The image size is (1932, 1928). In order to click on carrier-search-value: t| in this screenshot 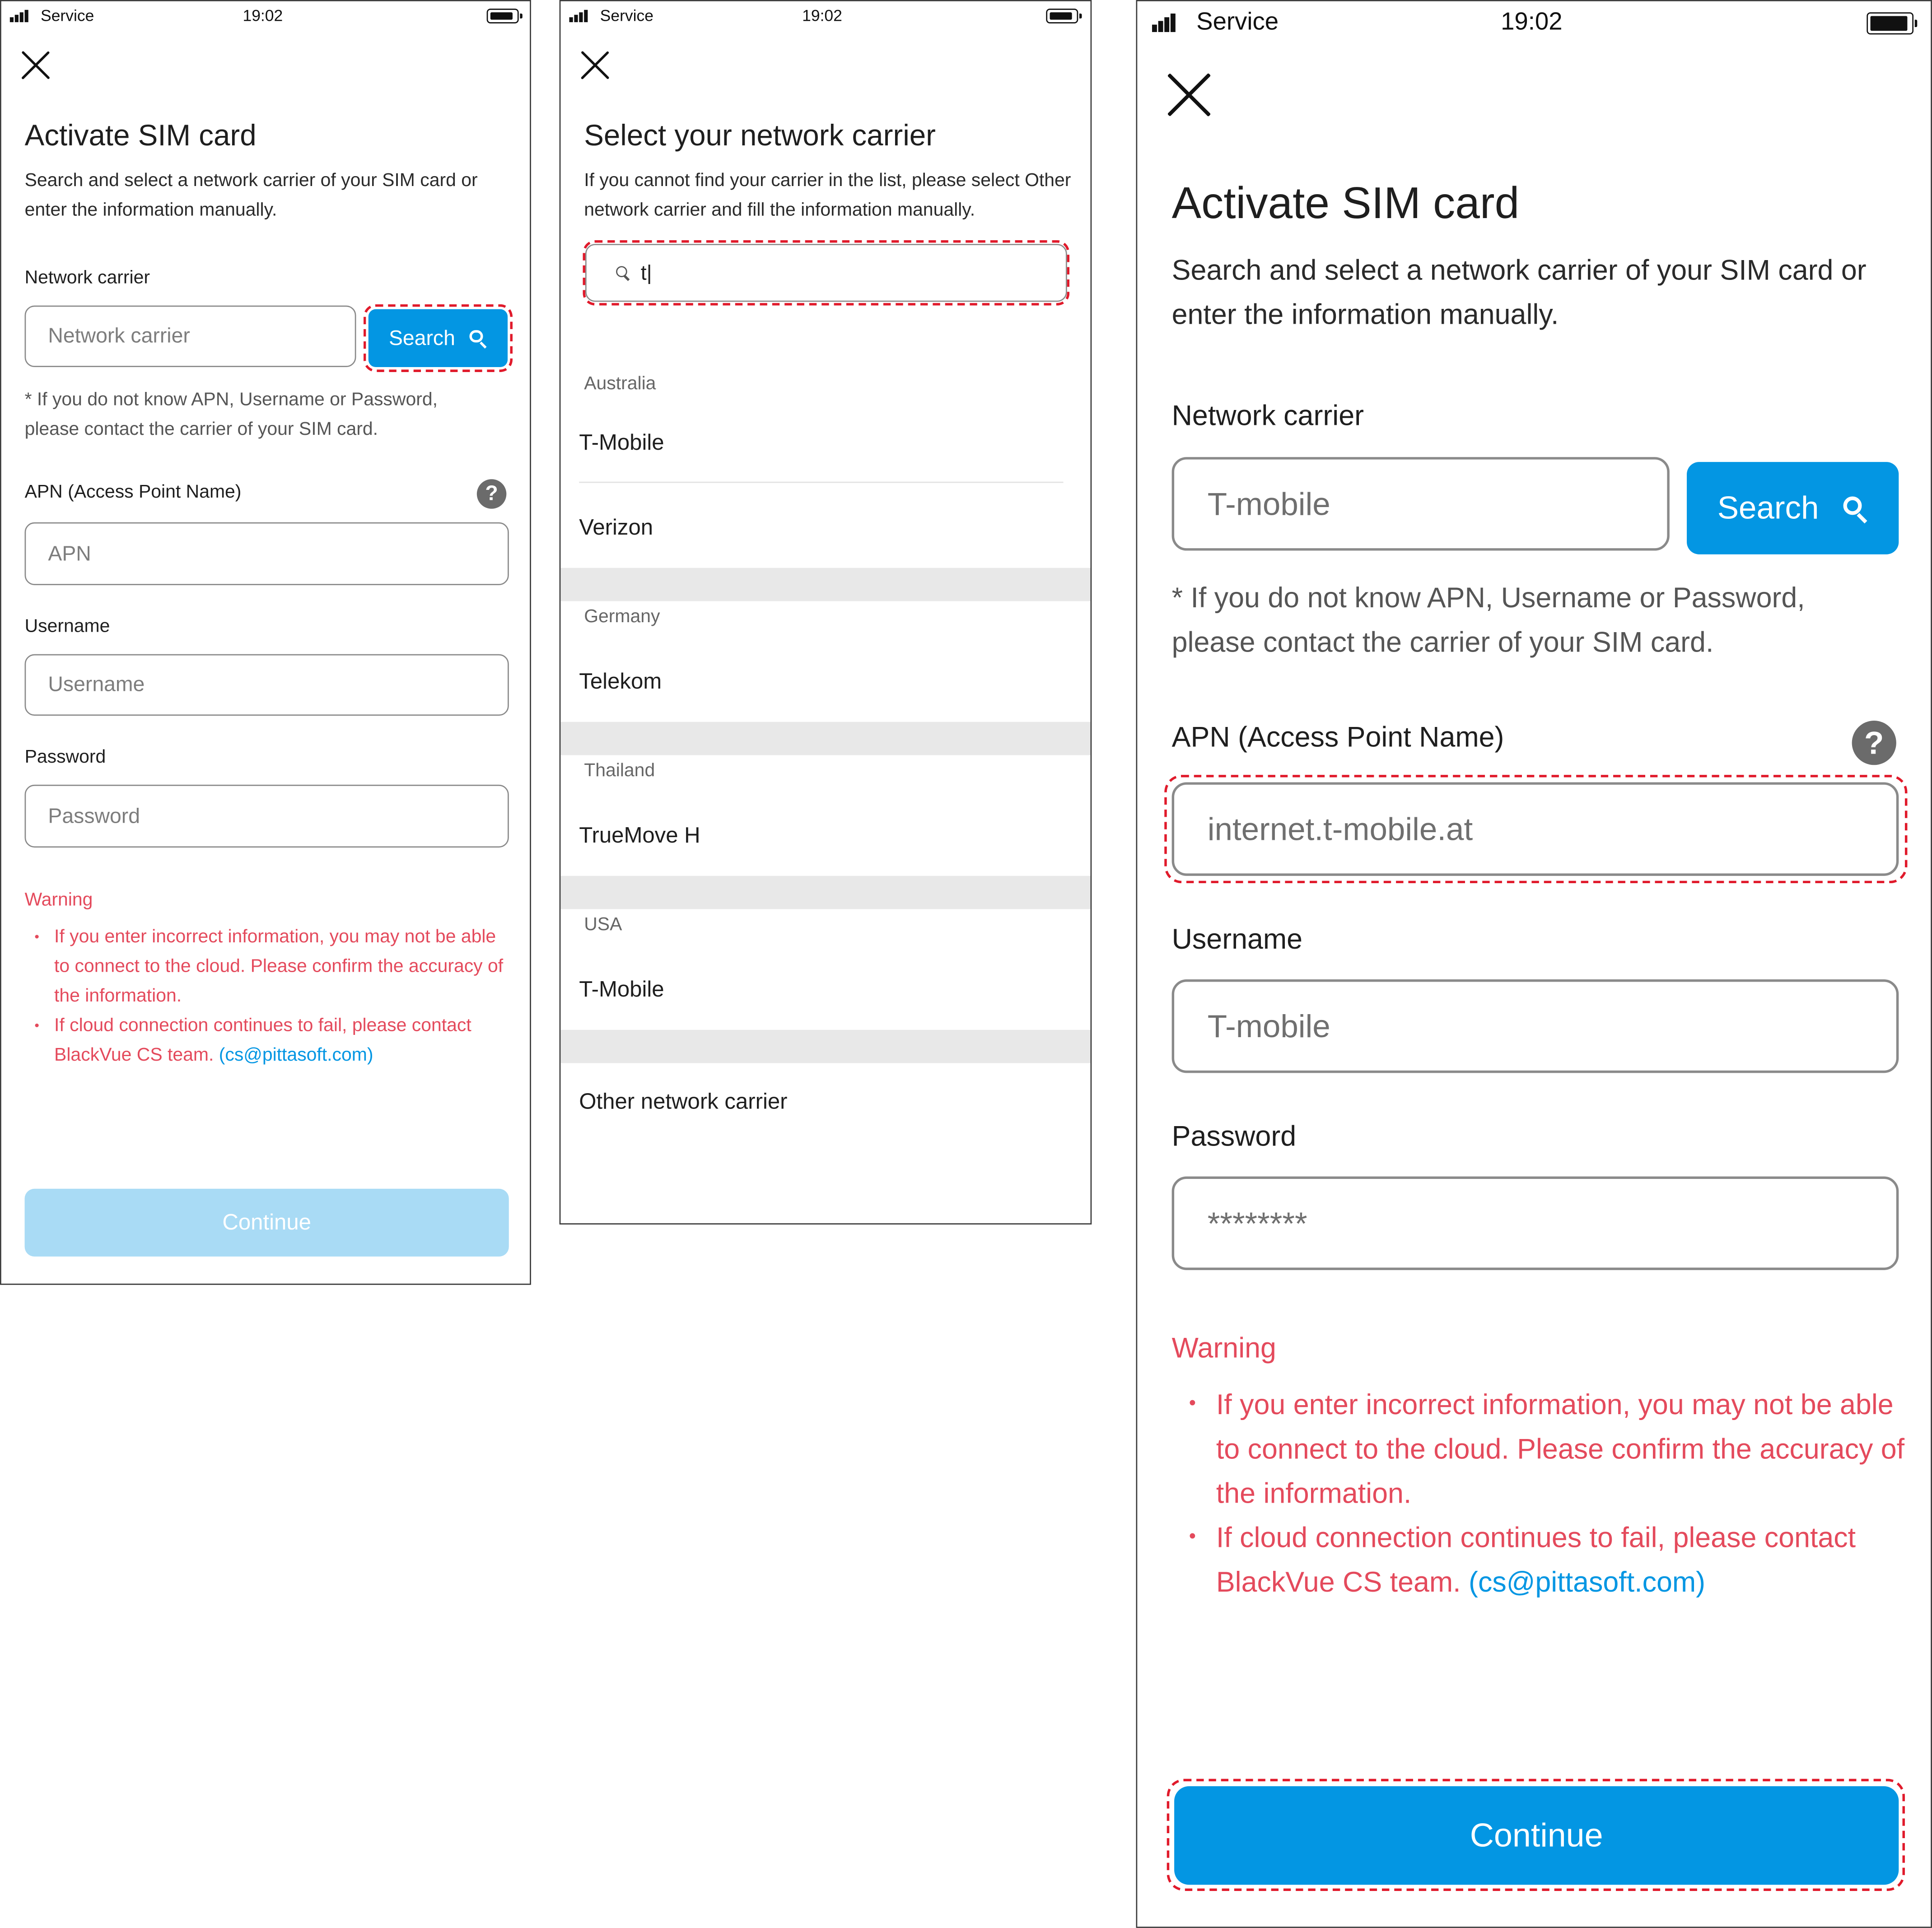, I will do `click(646, 273)`.